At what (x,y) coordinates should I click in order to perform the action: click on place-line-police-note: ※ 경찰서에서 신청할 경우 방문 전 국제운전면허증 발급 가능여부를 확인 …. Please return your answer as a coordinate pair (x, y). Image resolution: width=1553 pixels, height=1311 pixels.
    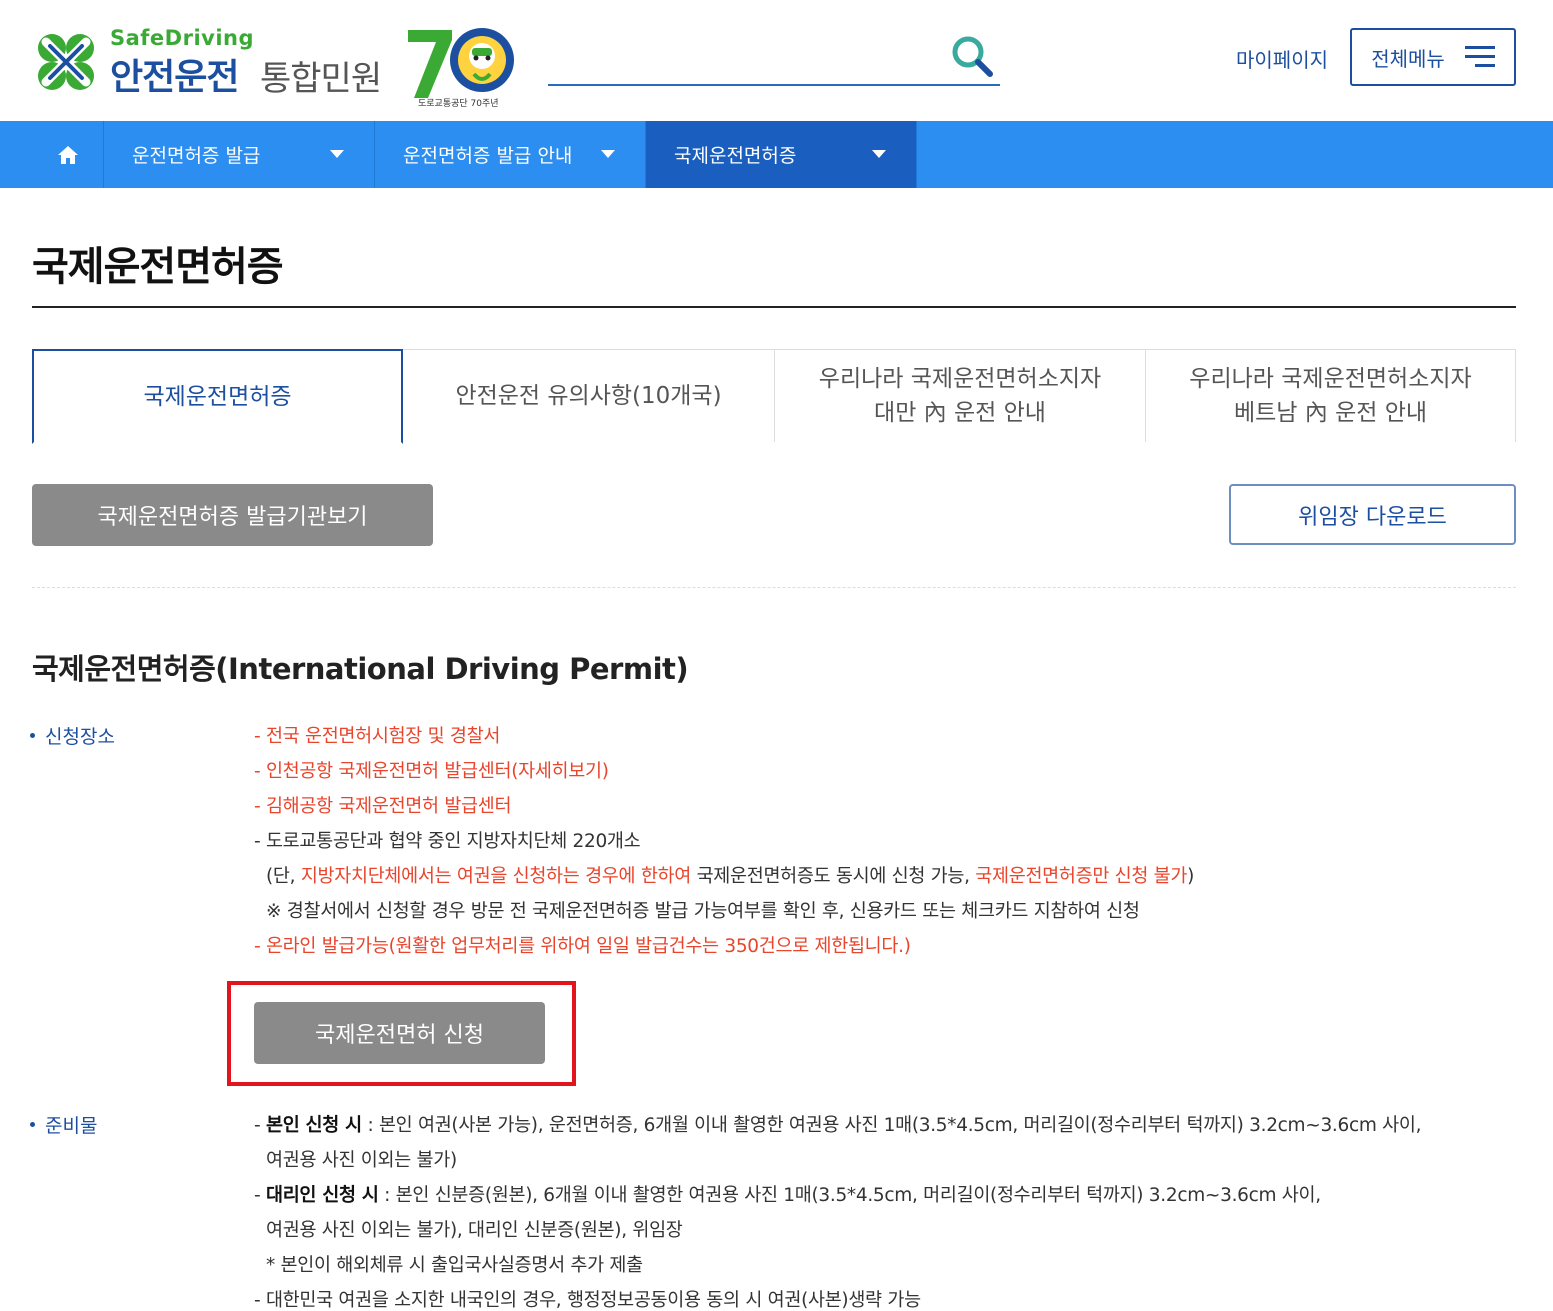
    Looking at the image, I should click on (703, 911).